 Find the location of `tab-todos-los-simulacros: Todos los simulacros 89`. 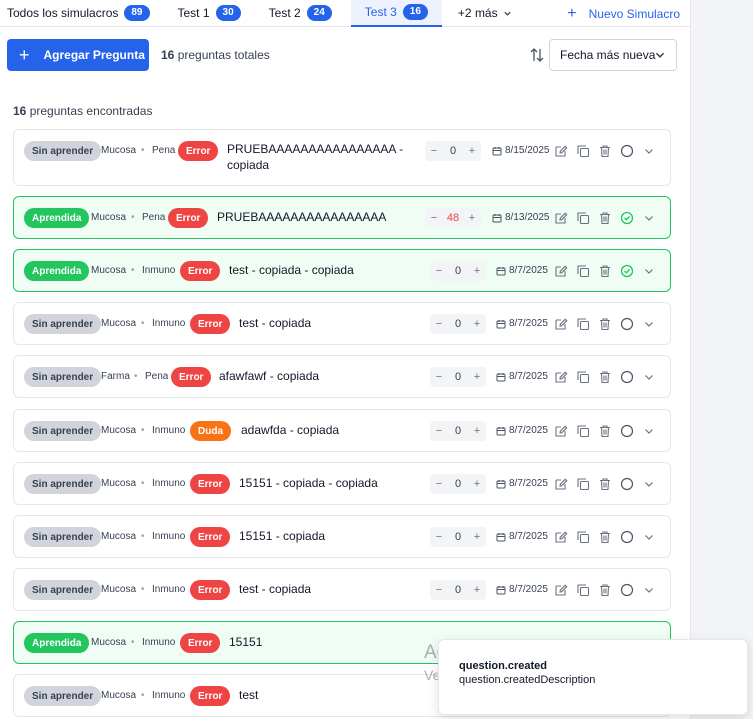

tab-todos-los-simulacros: Todos los simulacros 89 is located at coordinates (78, 13).